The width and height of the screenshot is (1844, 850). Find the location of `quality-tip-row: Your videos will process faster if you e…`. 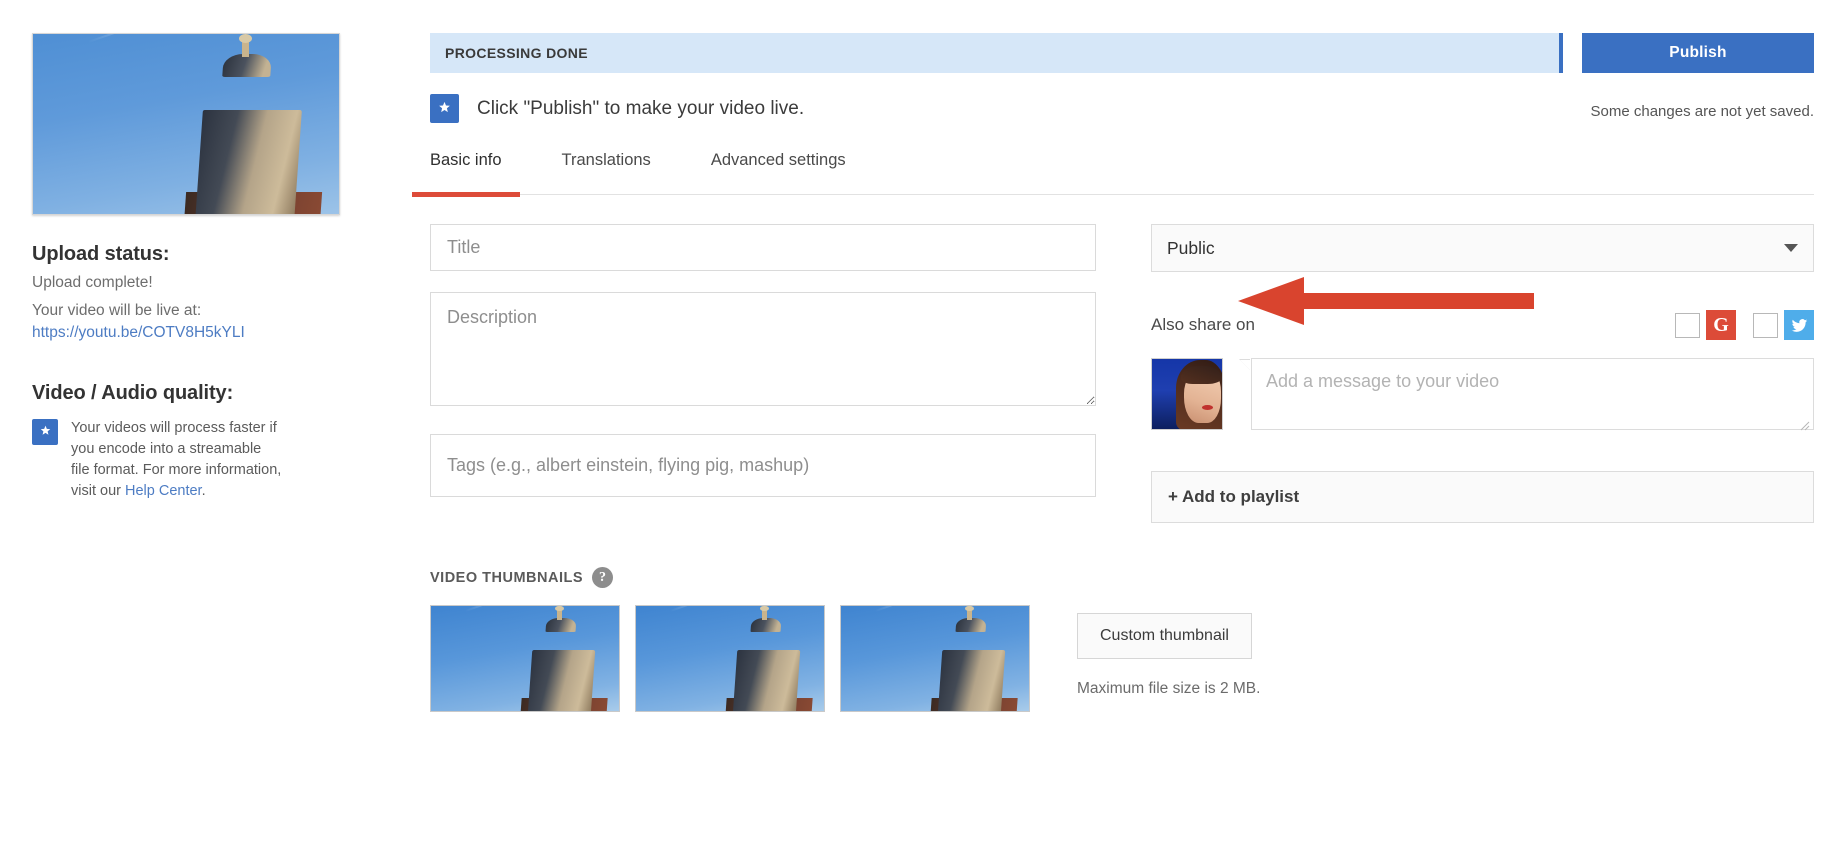

quality-tip-row: Your videos will process faster if you e… is located at coordinates (197, 460).